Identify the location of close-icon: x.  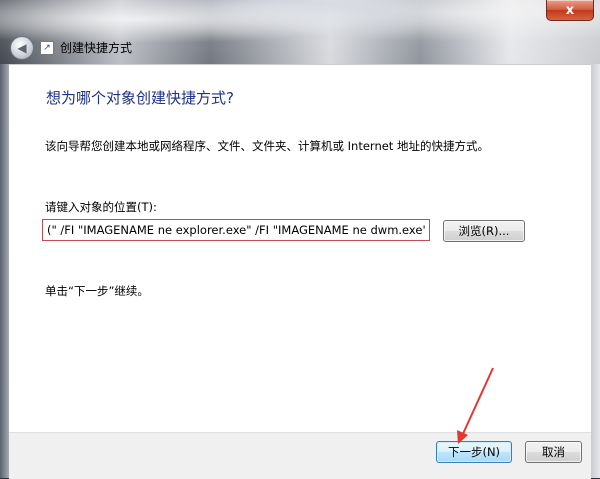
(570, 10).